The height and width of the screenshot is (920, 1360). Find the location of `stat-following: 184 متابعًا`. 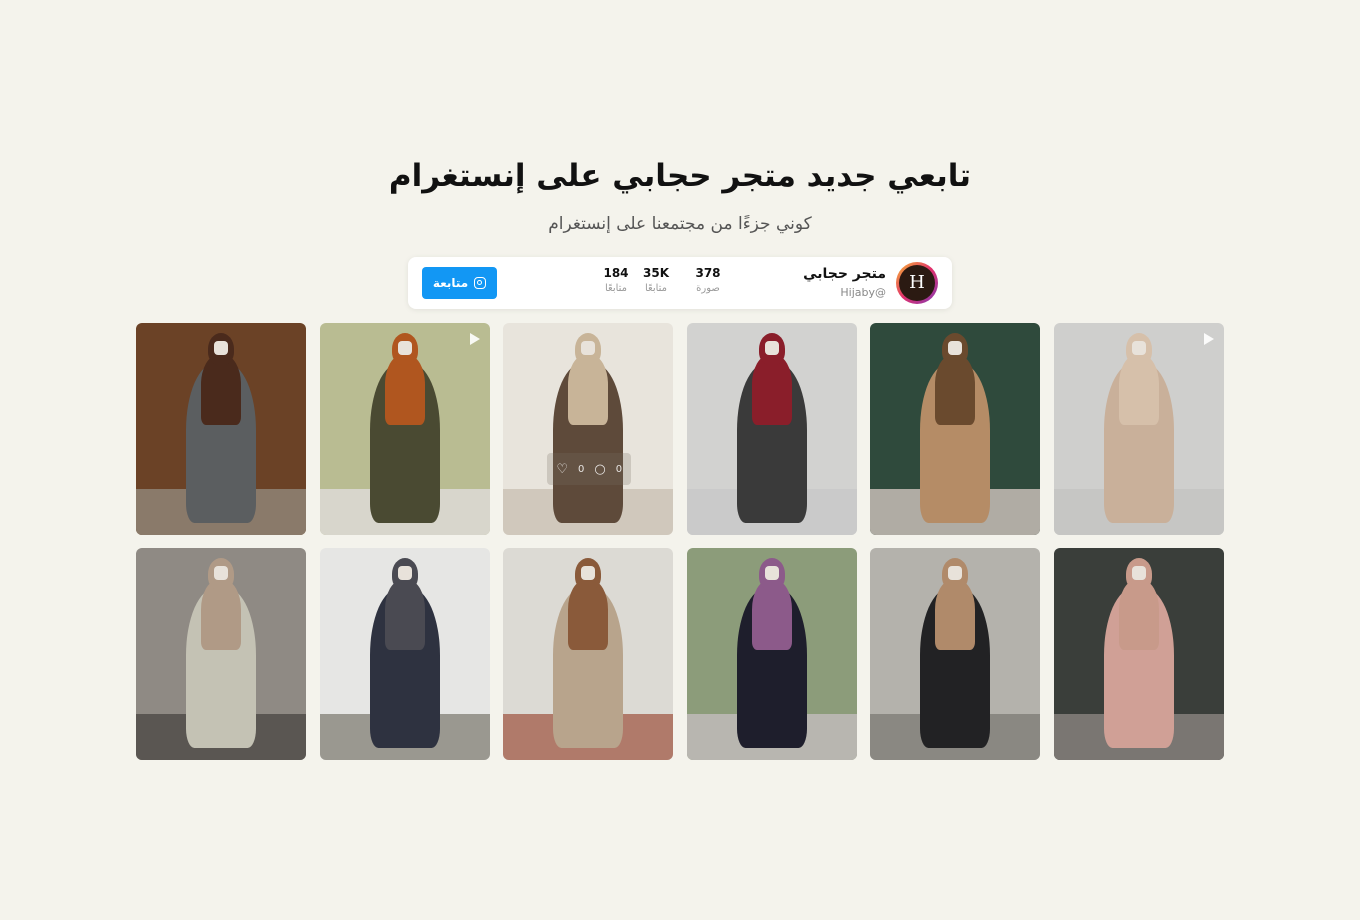

stat-following: 184 متابعًا is located at coordinates (616, 280).